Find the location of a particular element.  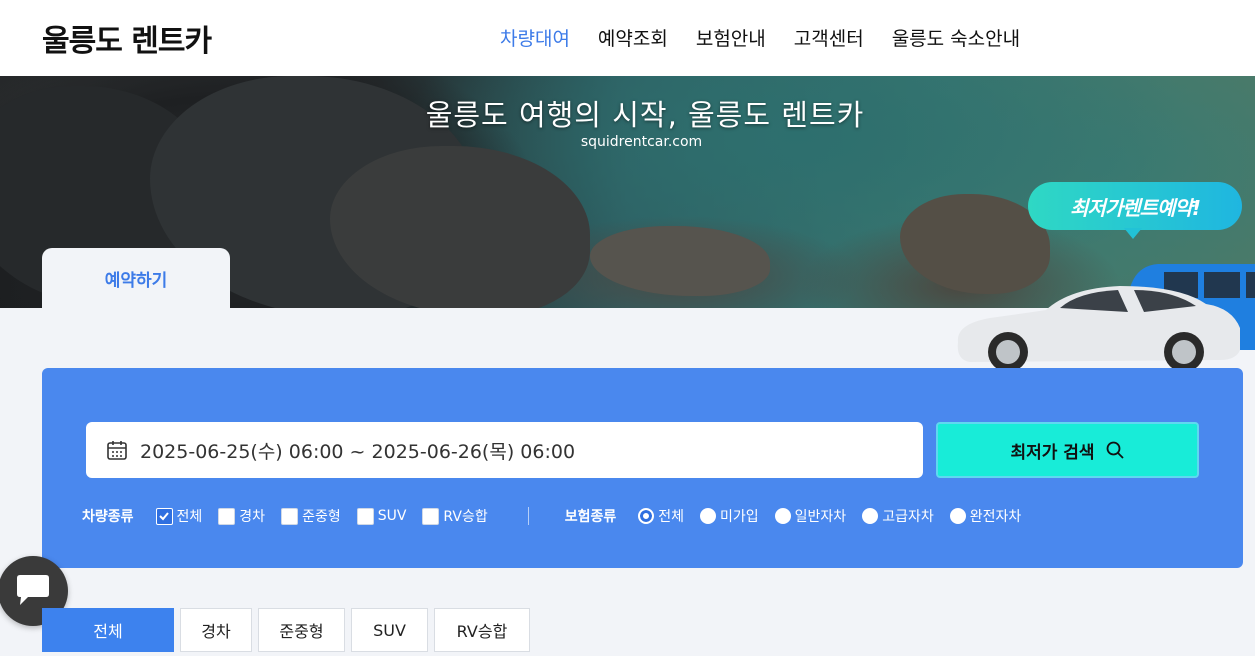

insurance-option-none: 미가입 is located at coordinates (729, 516).